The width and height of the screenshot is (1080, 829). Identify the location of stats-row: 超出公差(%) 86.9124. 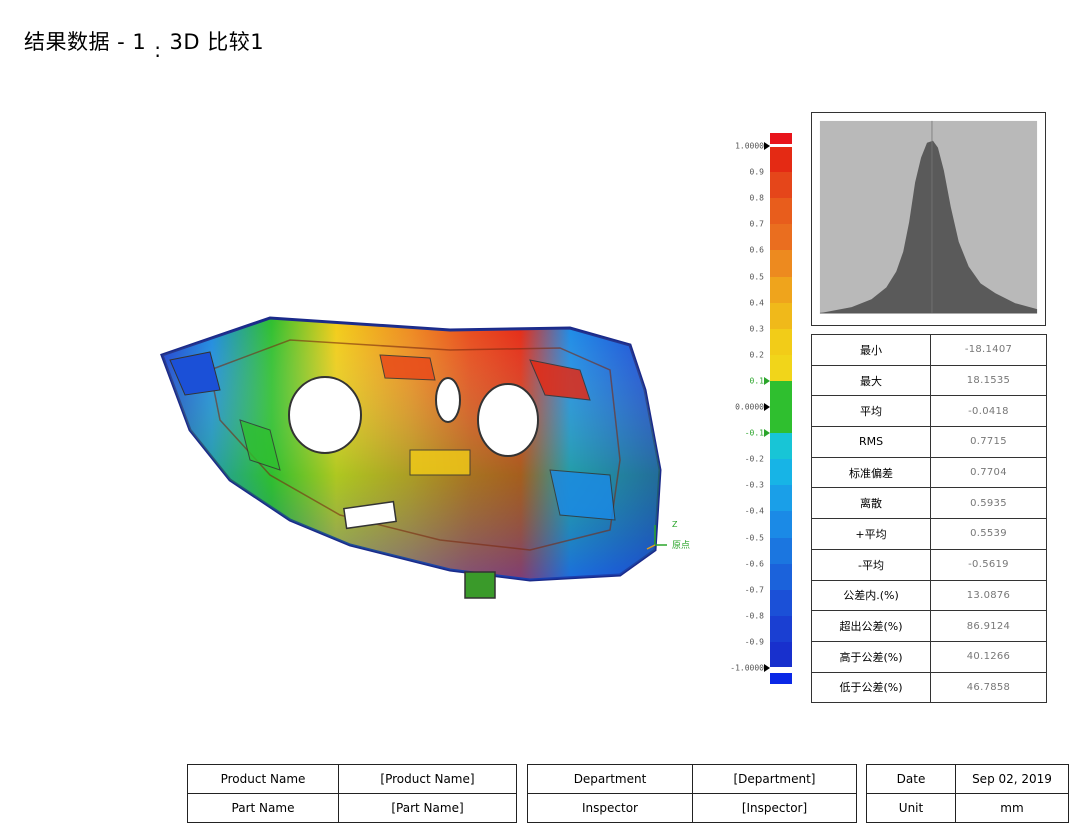
(929, 626).